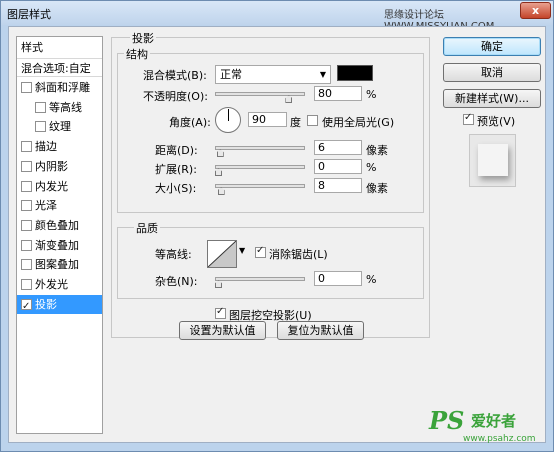 This screenshot has height=452, width=554. Describe the element at coordinates (147, 228) in the screenshot. I see `quality-title: 品质` at that location.